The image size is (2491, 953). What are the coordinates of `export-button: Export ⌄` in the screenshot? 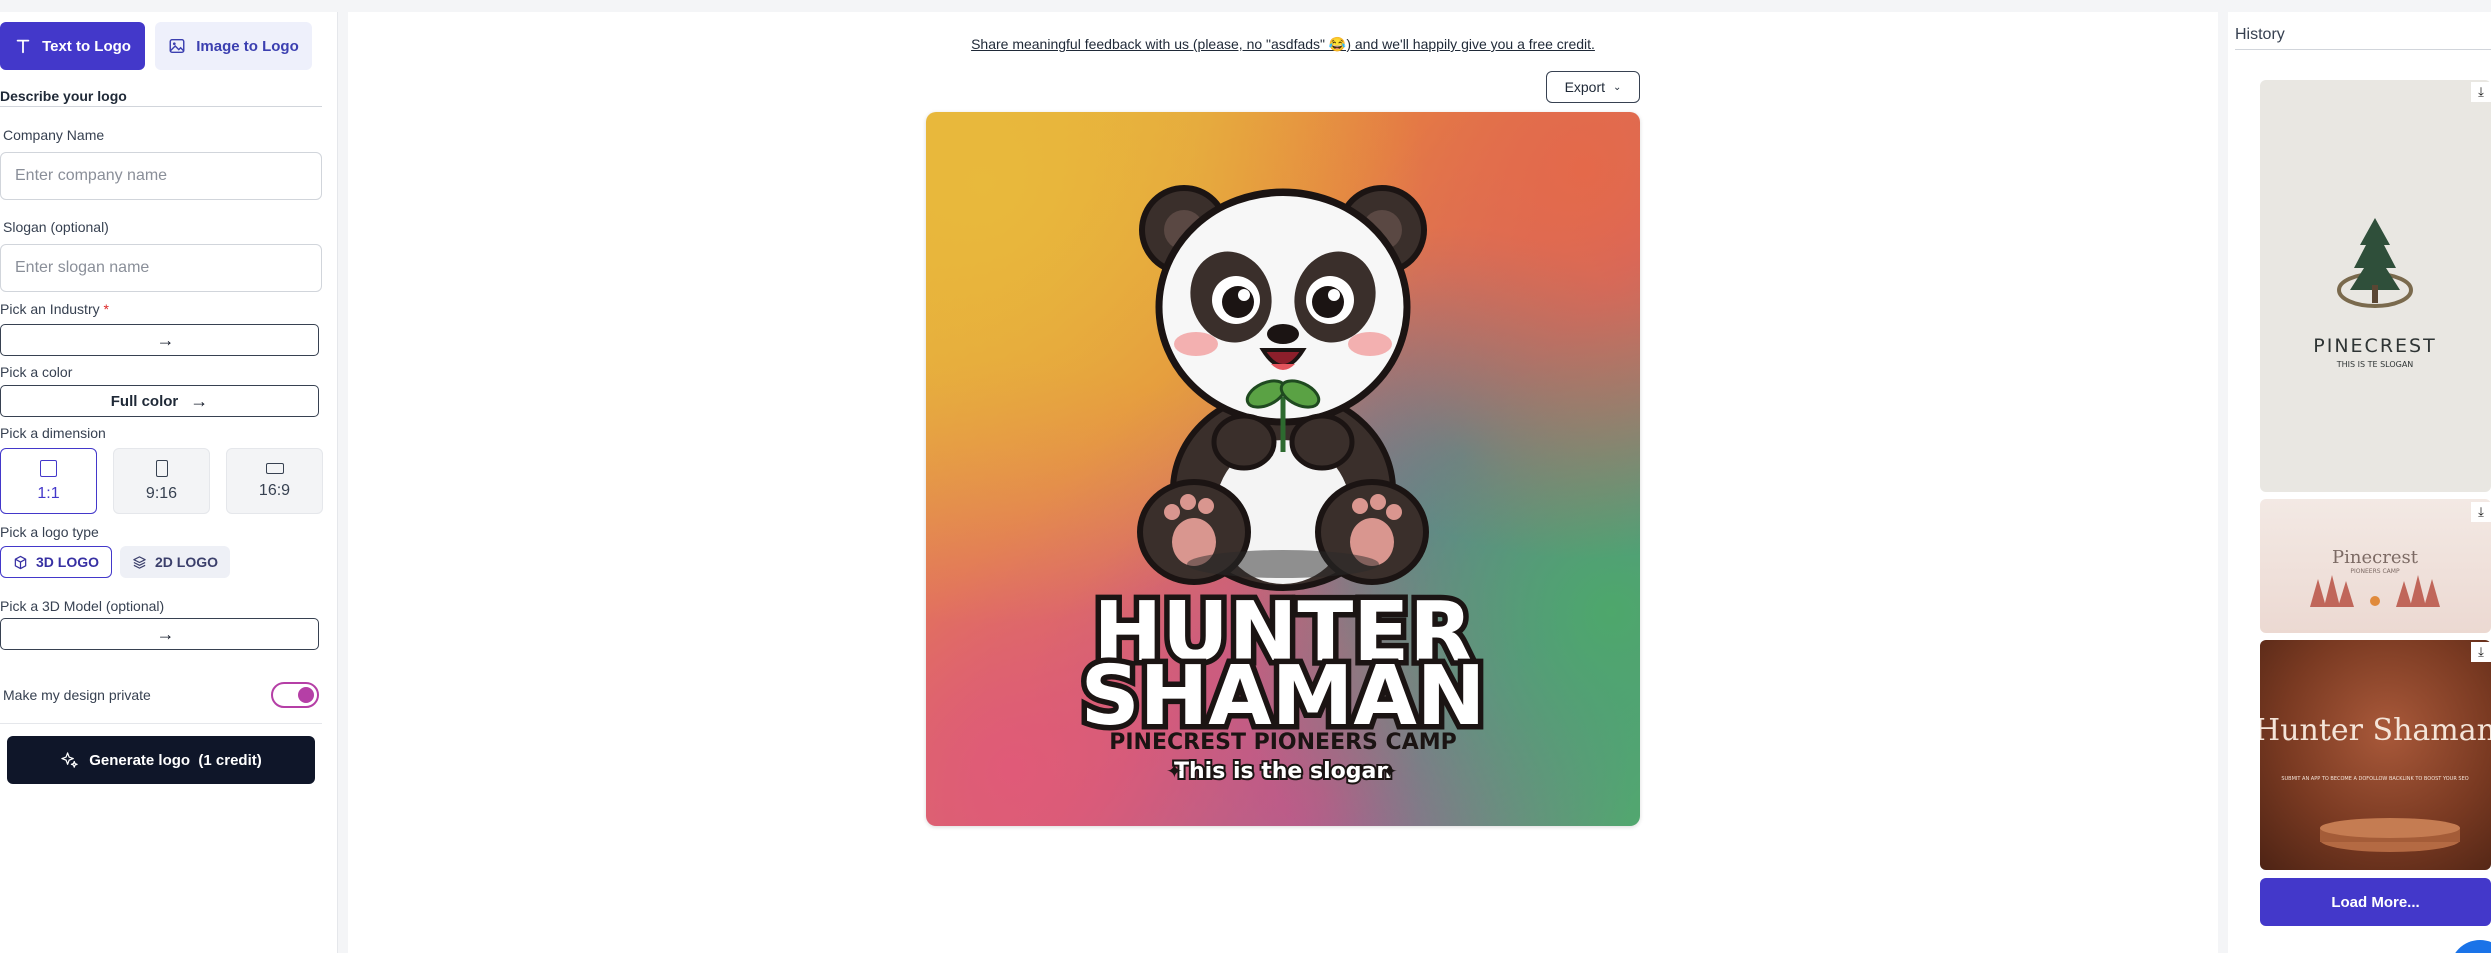 It's located at (1593, 87).